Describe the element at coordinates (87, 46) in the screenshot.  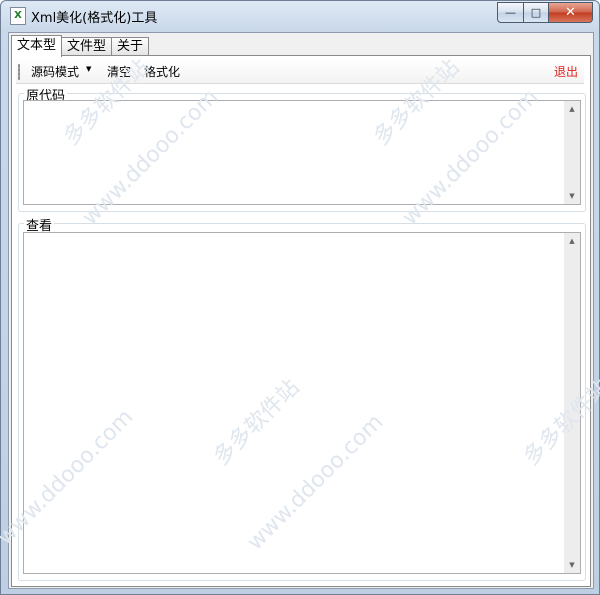
I see `tab-file: 文件型` at that location.